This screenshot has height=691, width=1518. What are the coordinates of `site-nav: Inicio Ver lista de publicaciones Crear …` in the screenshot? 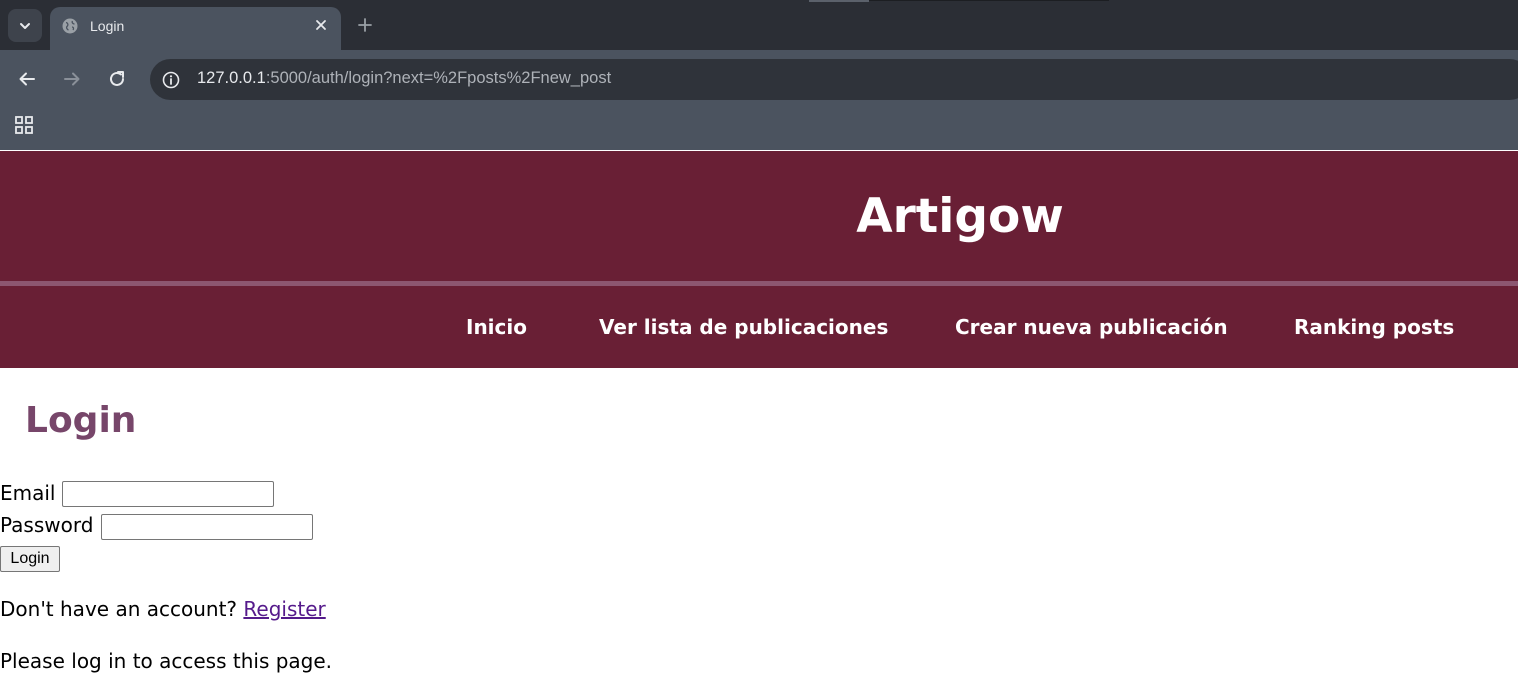 It's located at (759, 327).